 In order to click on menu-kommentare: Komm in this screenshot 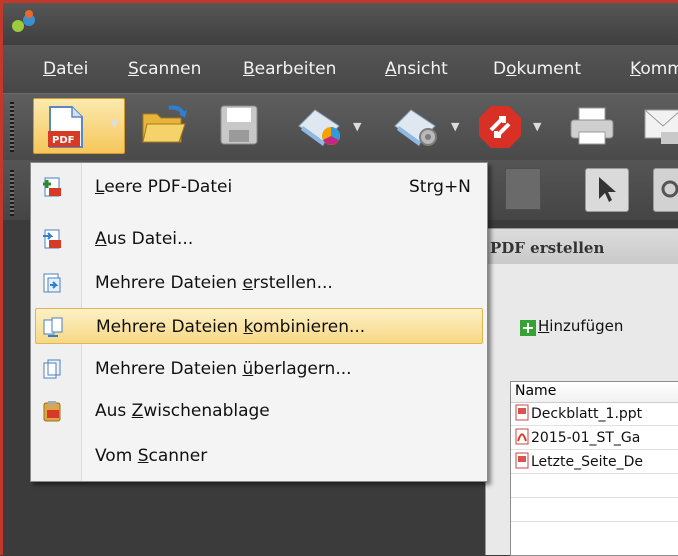, I will do `click(654, 69)`.